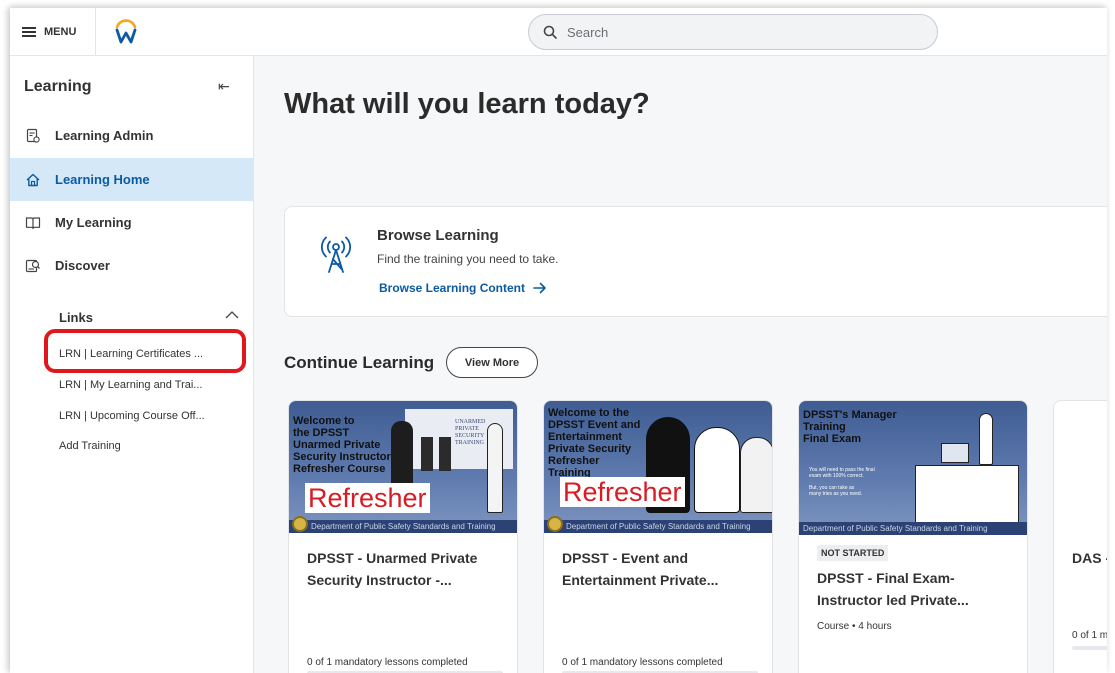 The height and width of the screenshot is (673, 1115). I want to click on sidebar-item-learning-home: Learning Home, so click(131, 179).